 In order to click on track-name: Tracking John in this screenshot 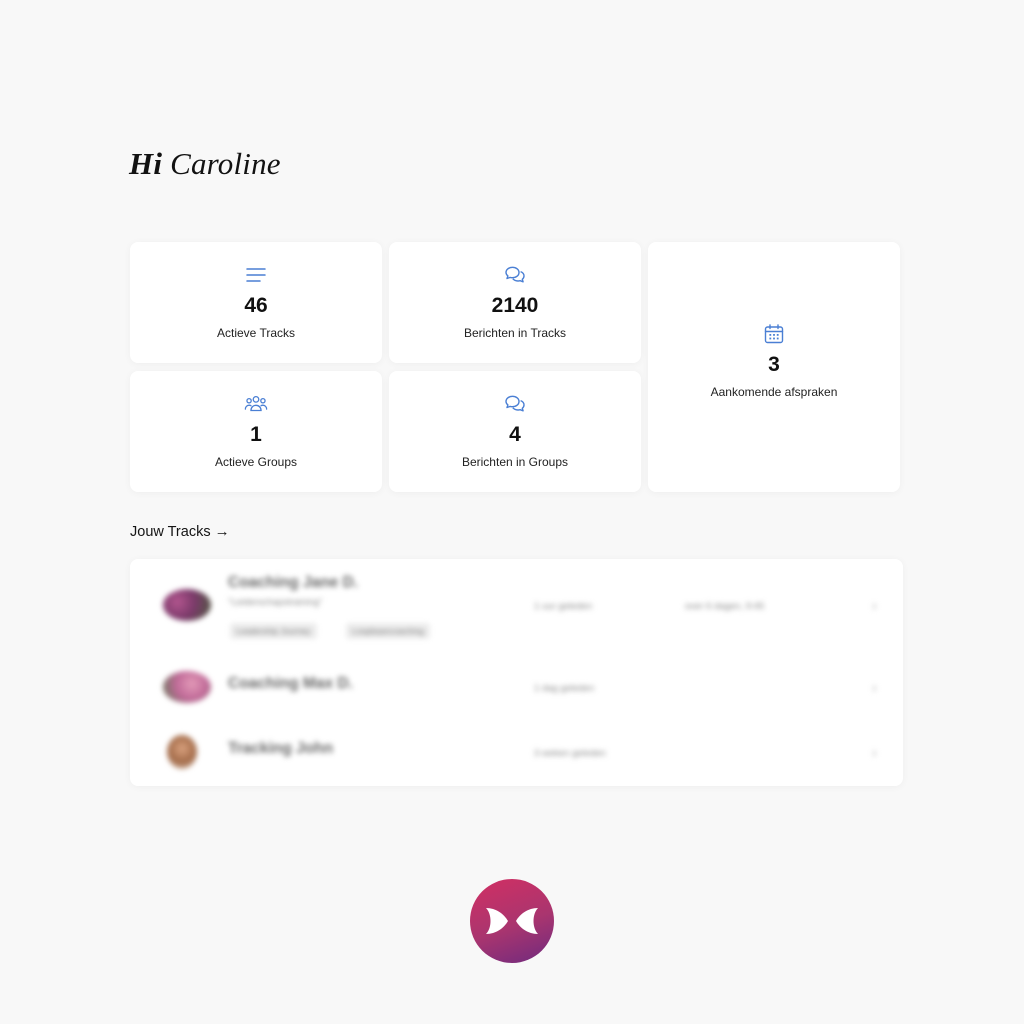, I will do `click(281, 748)`.